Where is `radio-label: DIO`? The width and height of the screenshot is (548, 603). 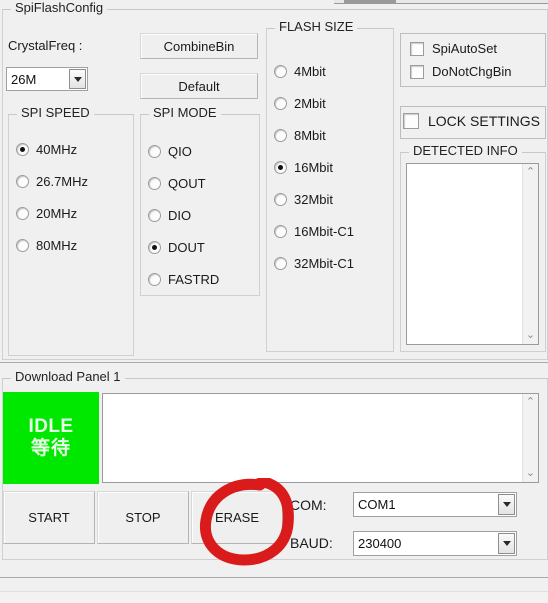 radio-label: DIO is located at coordinates (180, 215).